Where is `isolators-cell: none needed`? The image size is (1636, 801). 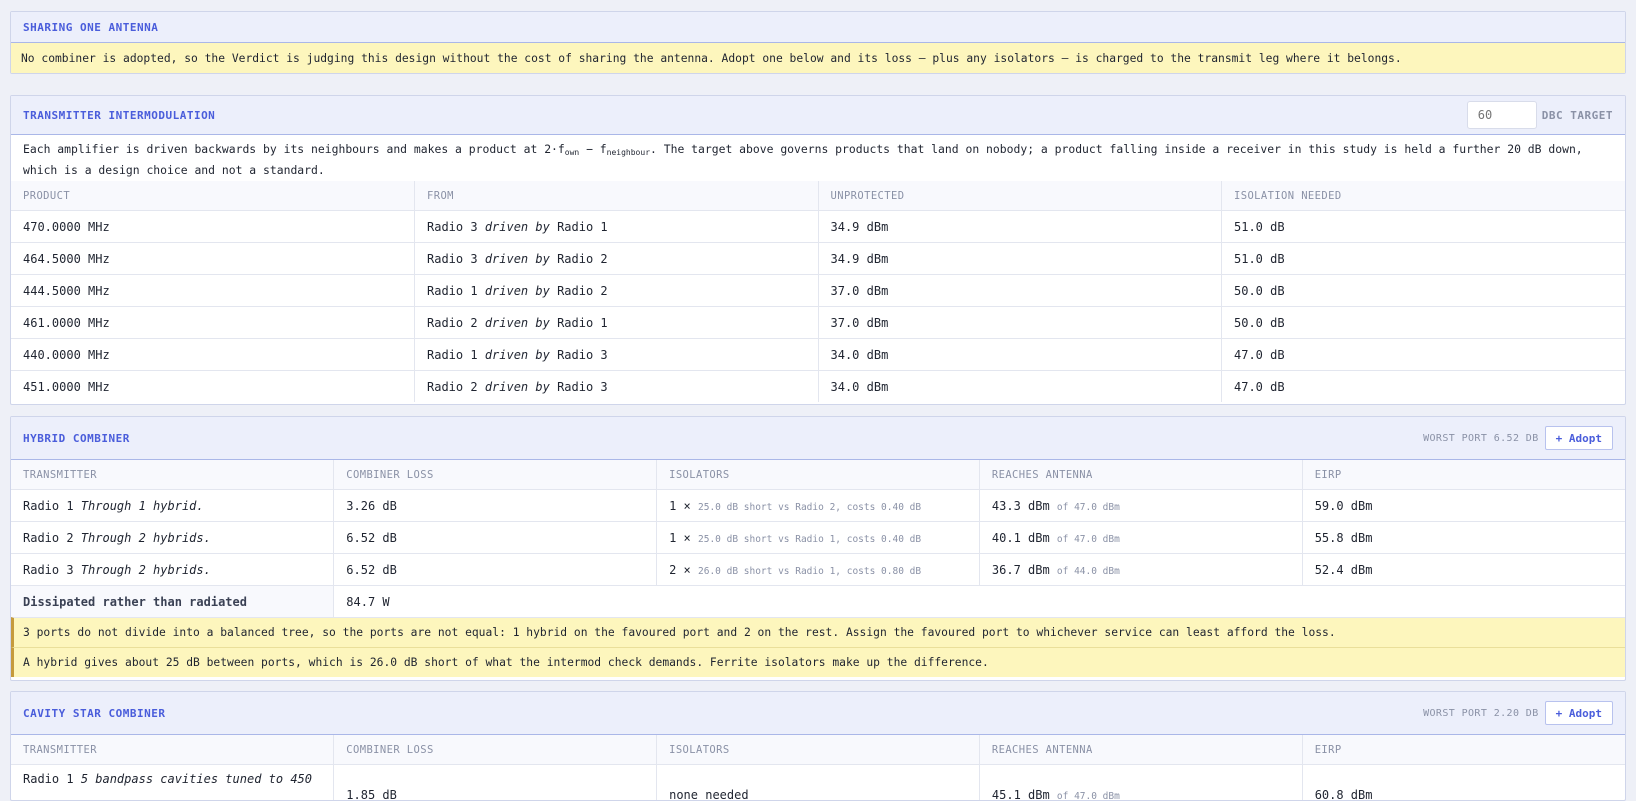 isolators-cell: none needed is located at coordinates (818, 783).